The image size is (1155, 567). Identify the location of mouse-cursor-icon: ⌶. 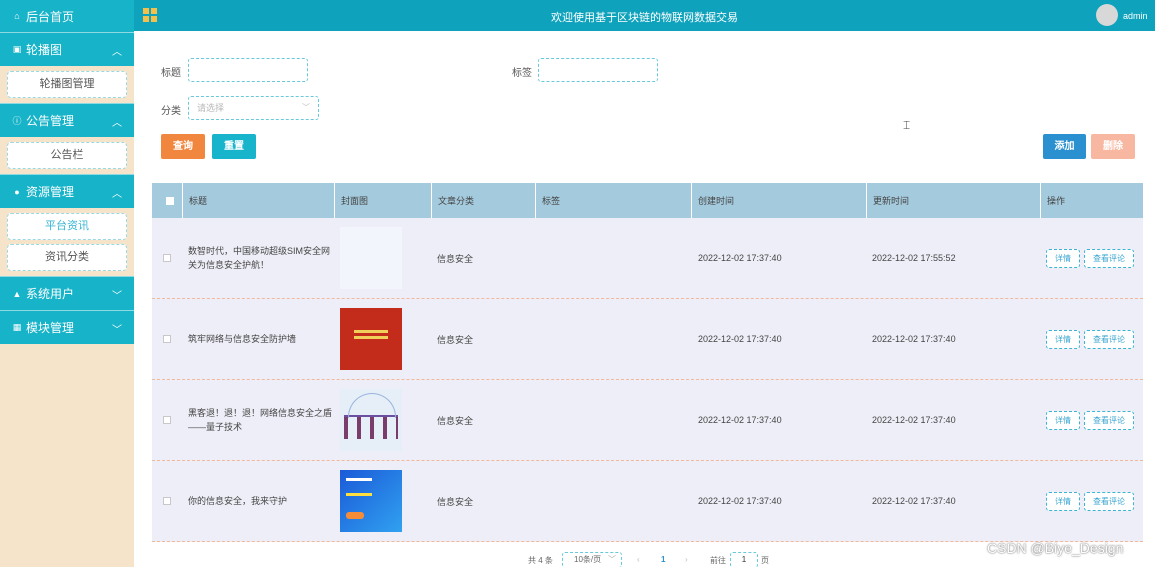
(907, 125).